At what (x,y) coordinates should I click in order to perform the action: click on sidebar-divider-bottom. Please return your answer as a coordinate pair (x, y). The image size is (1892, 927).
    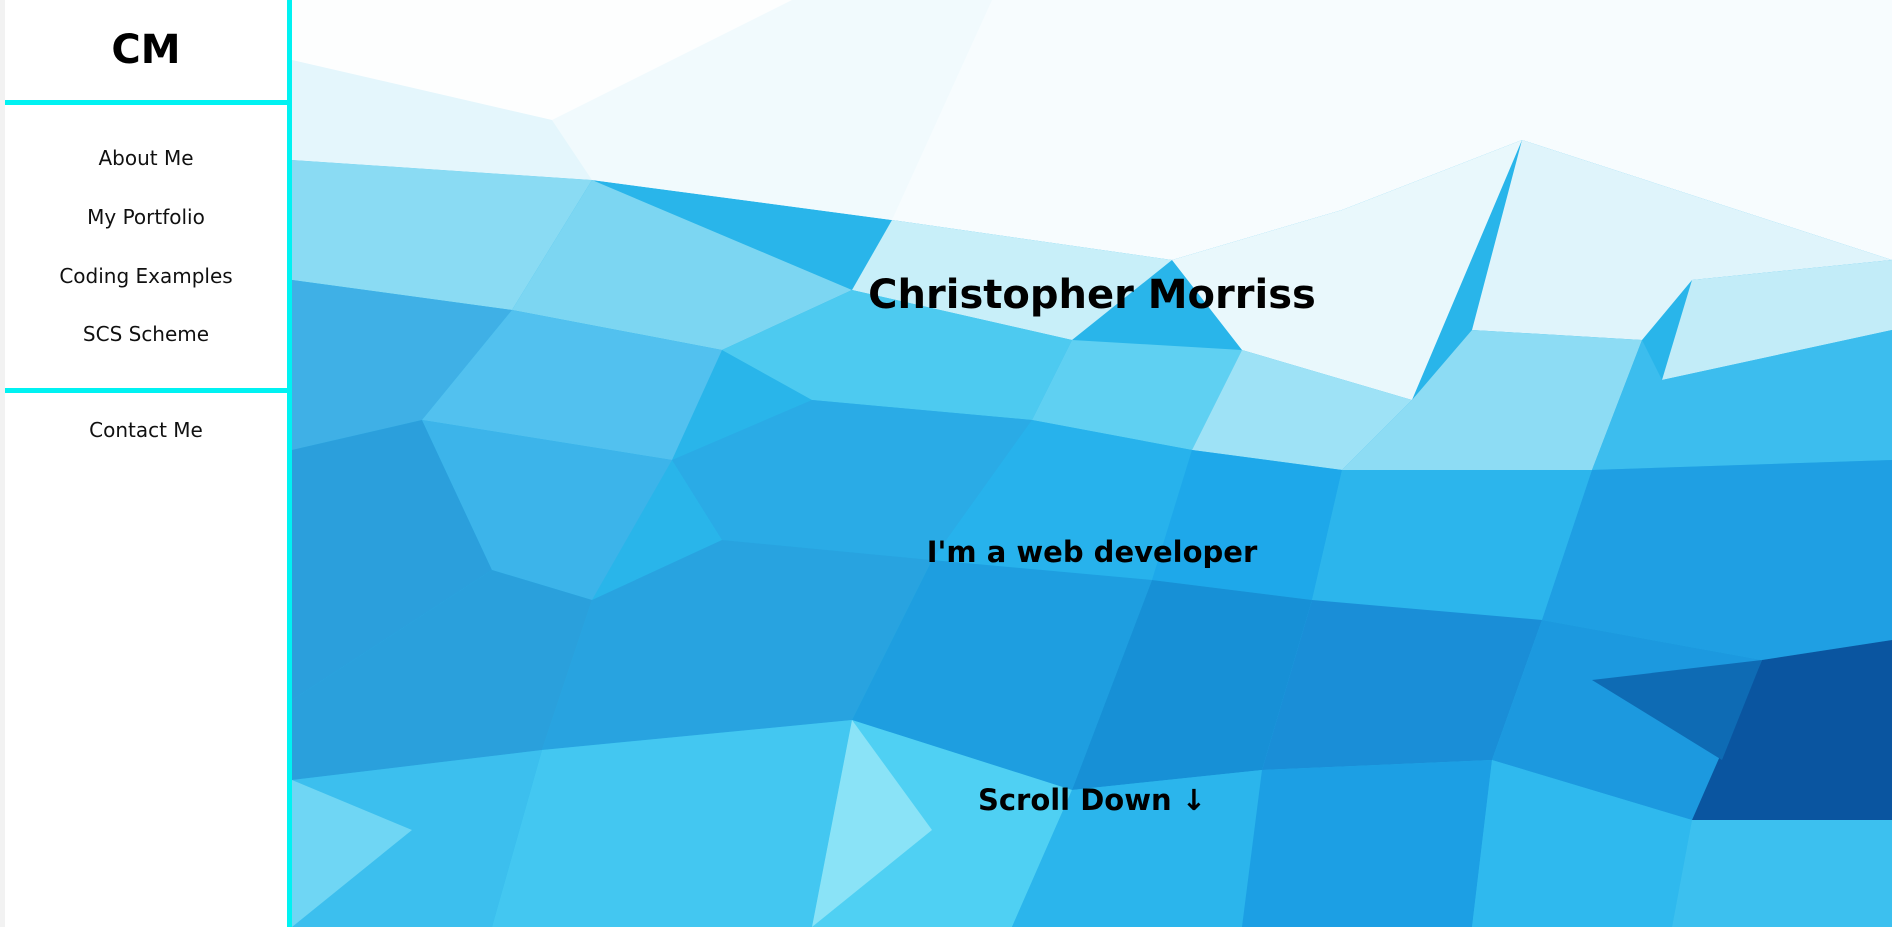
    Looking at the image, I should click on (146, 390).